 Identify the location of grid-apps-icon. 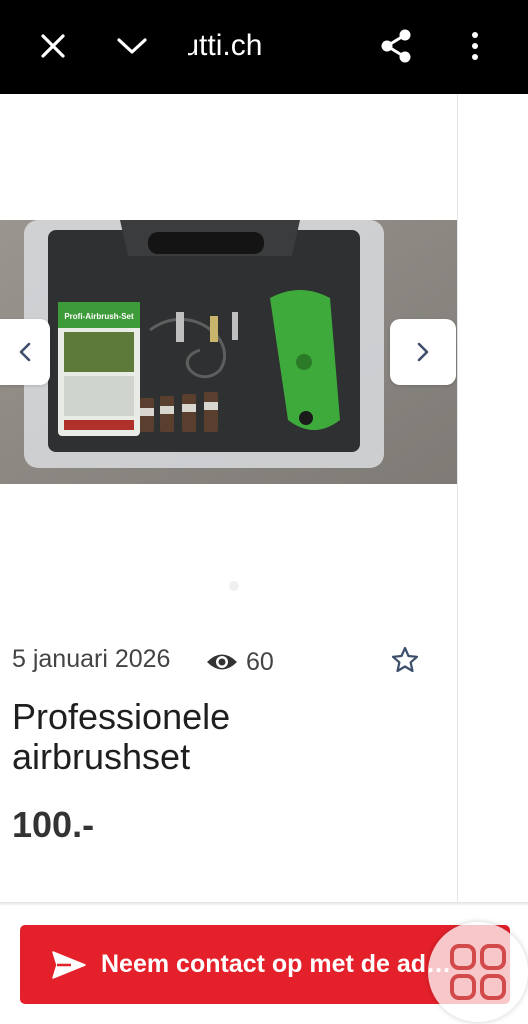
(478, 972).